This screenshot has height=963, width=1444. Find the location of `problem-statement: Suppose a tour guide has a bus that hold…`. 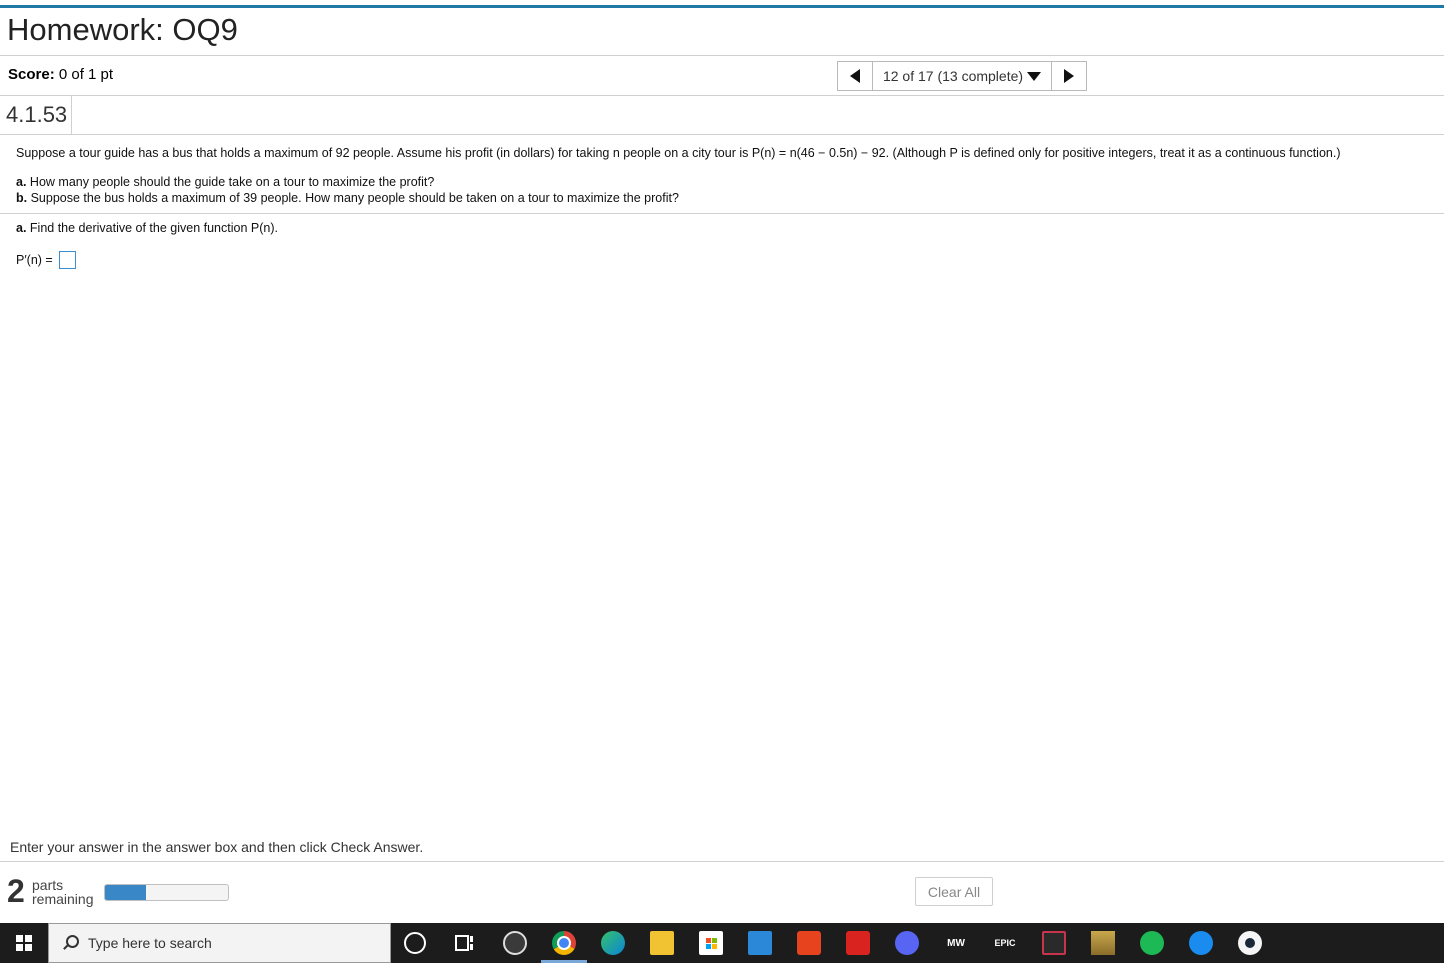

problem-statement: Suppose a tour guide has a bus that hold… is located at coordinates (678, 153).